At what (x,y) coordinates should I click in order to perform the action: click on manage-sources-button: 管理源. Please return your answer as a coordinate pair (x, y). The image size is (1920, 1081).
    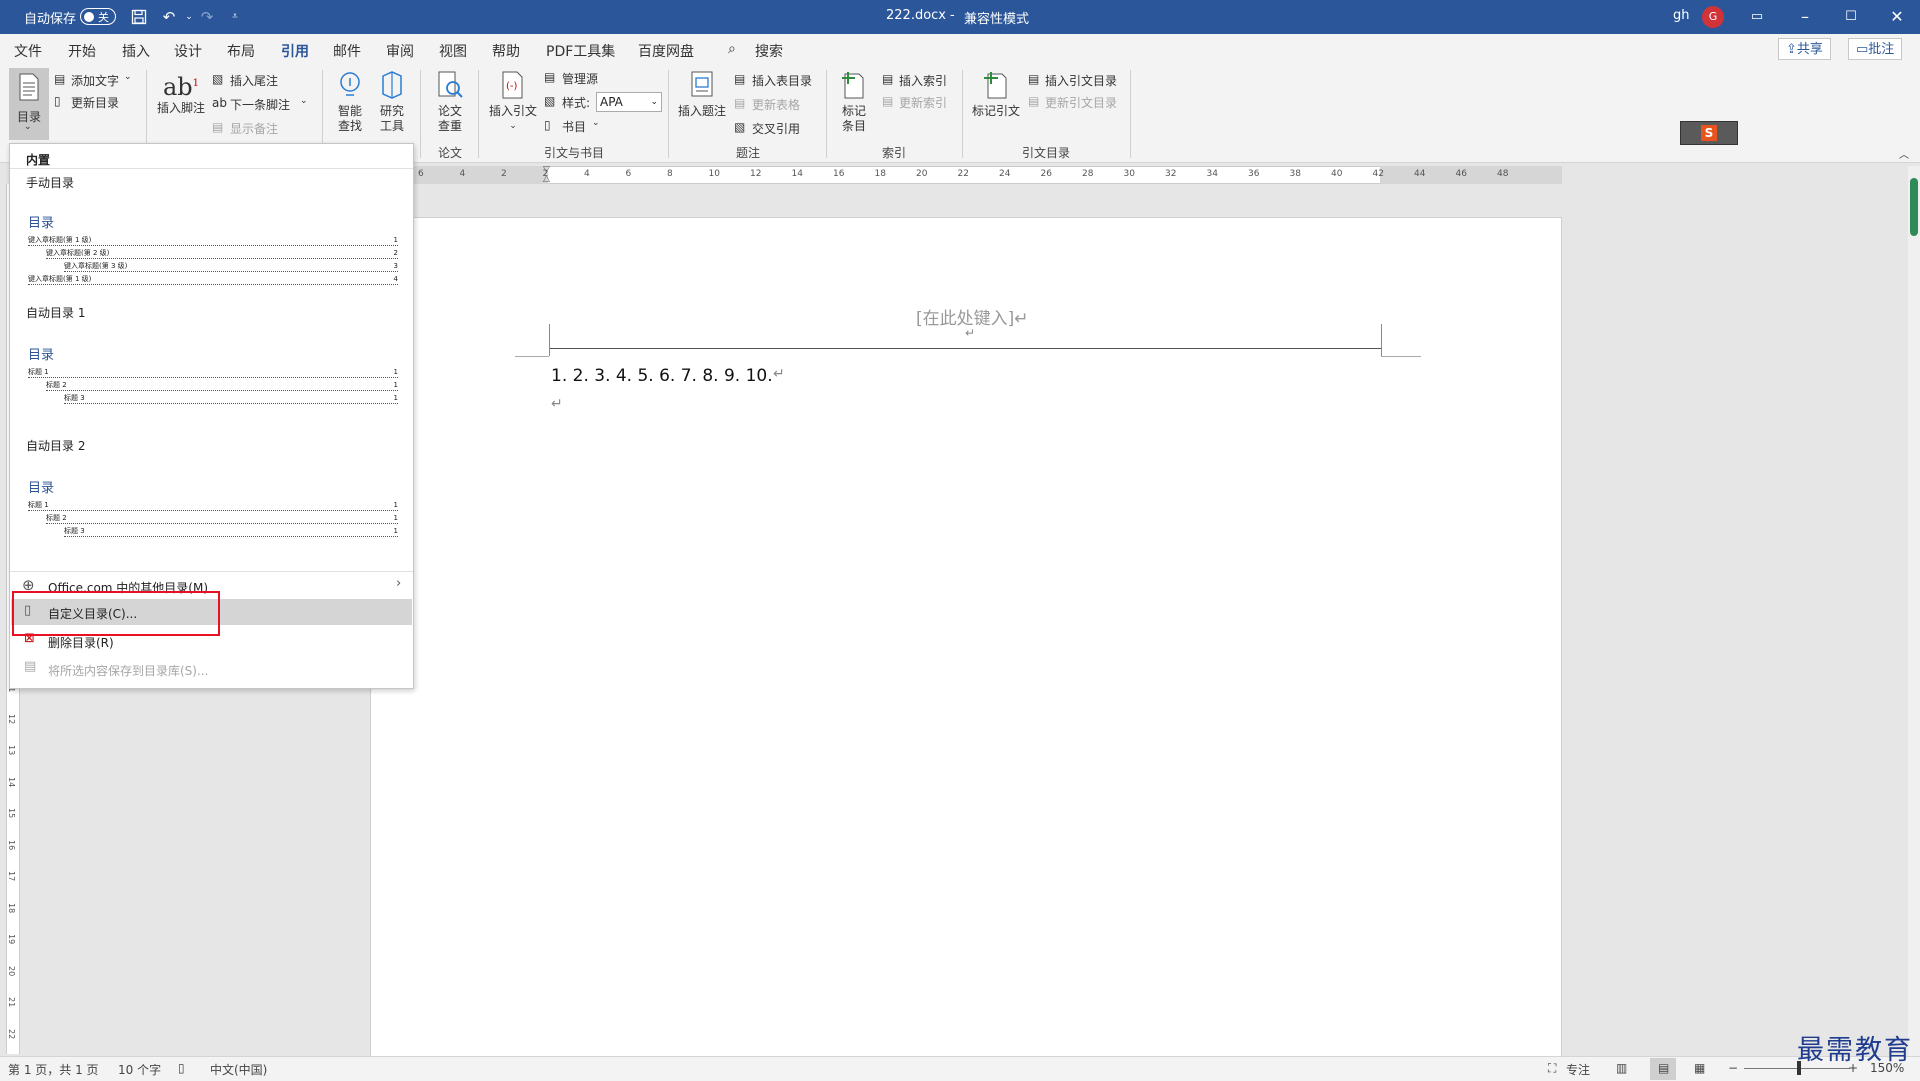
    Looking at the image, I should click on (580, 78).